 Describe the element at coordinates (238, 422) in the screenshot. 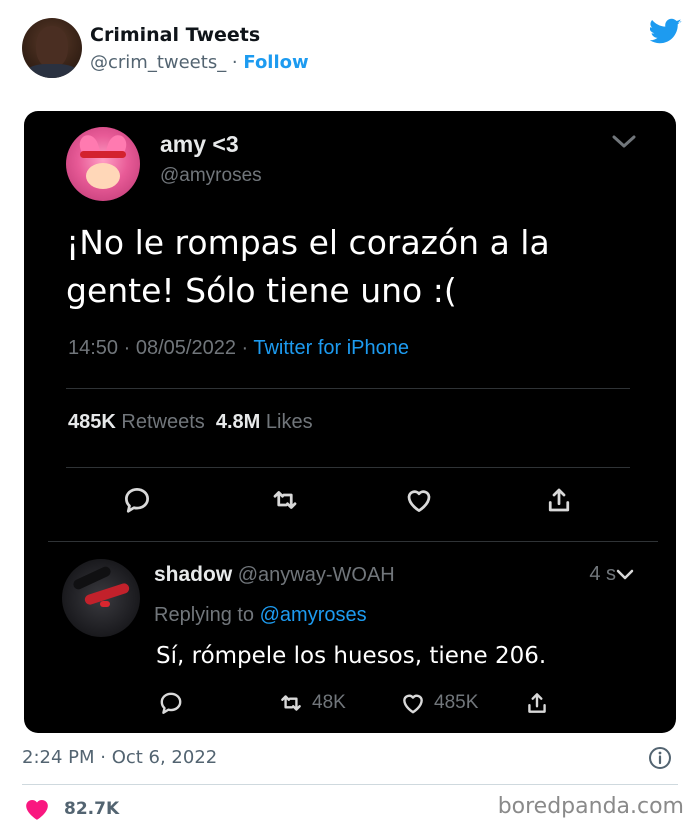

I see `likes-count: 4.8M` at that location.